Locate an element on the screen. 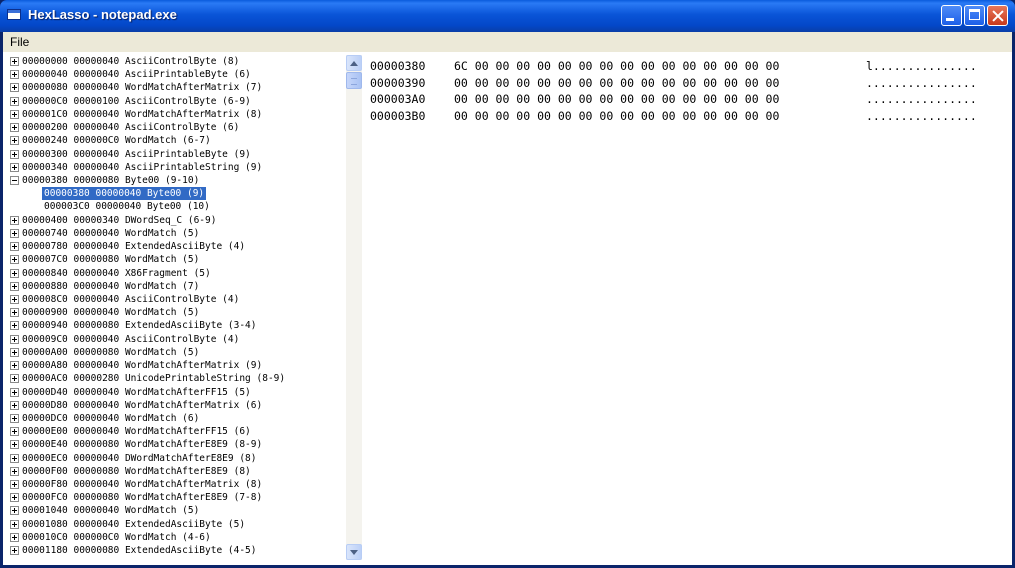 This screenshot has width=1015, height=568. tree-scrollbar is located at coordinates (354, 307).